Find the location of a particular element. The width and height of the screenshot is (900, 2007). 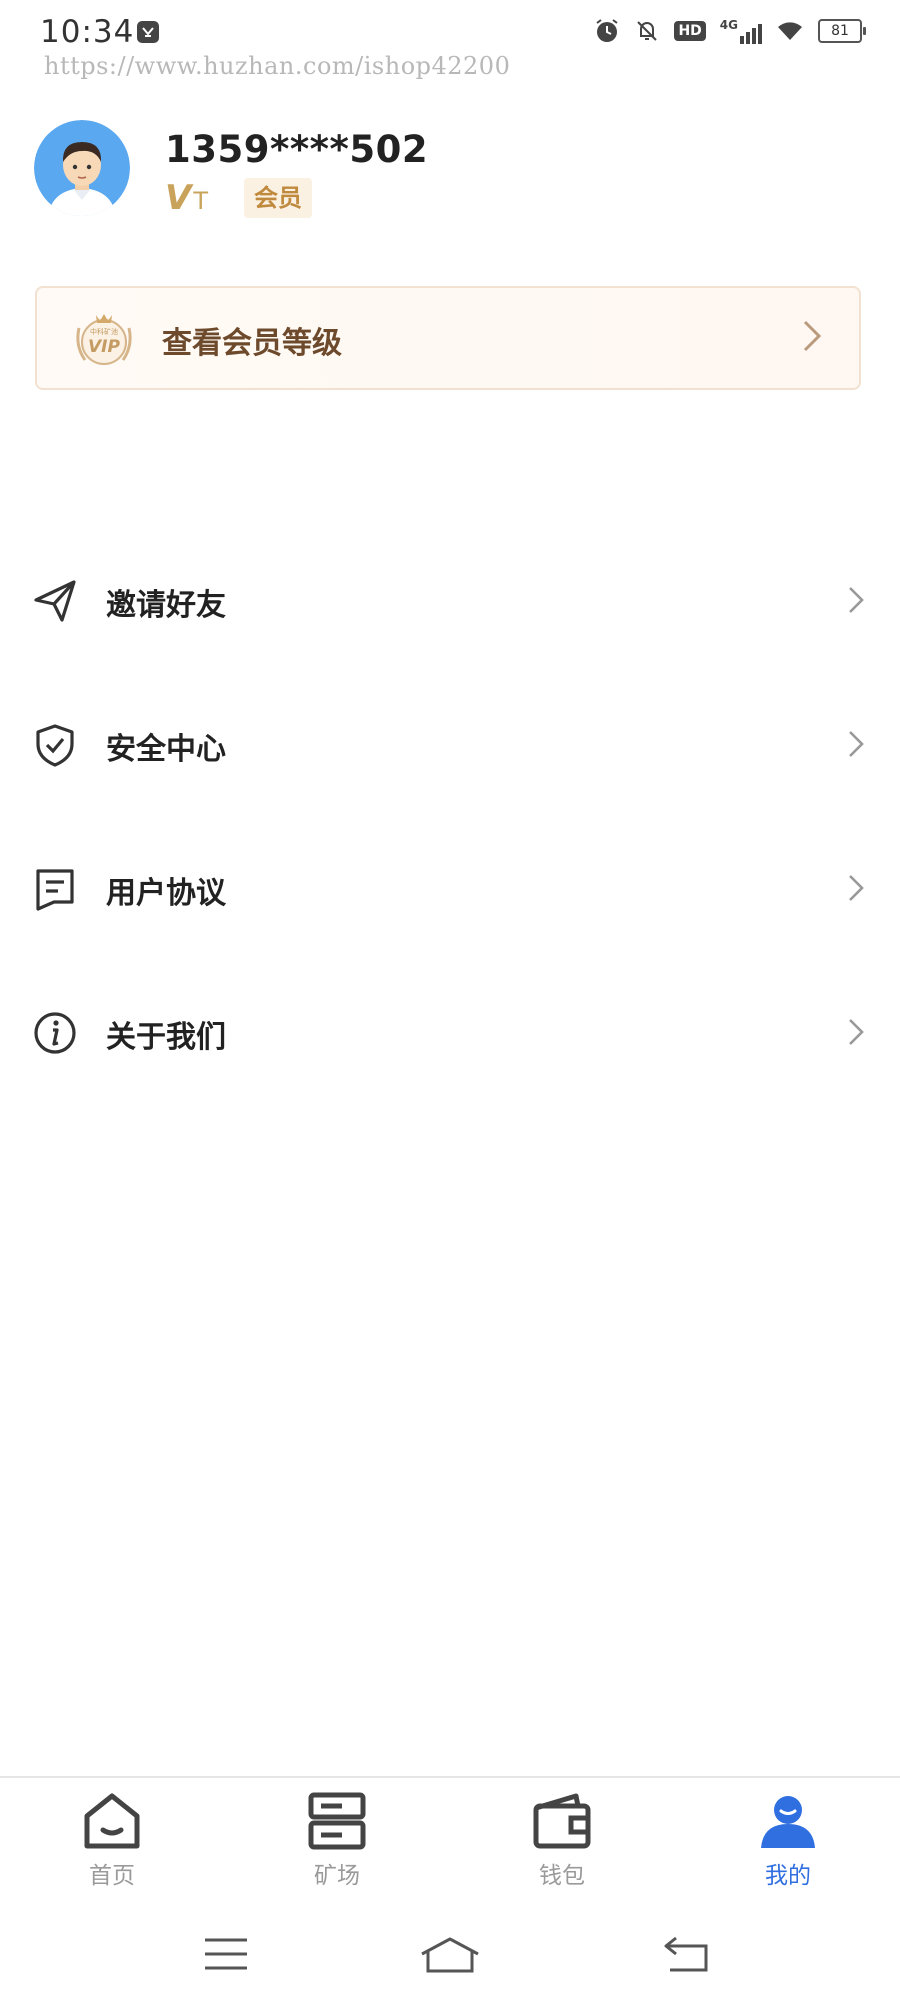

tab-mine: 我的 is located at coordinates (788, 1840).